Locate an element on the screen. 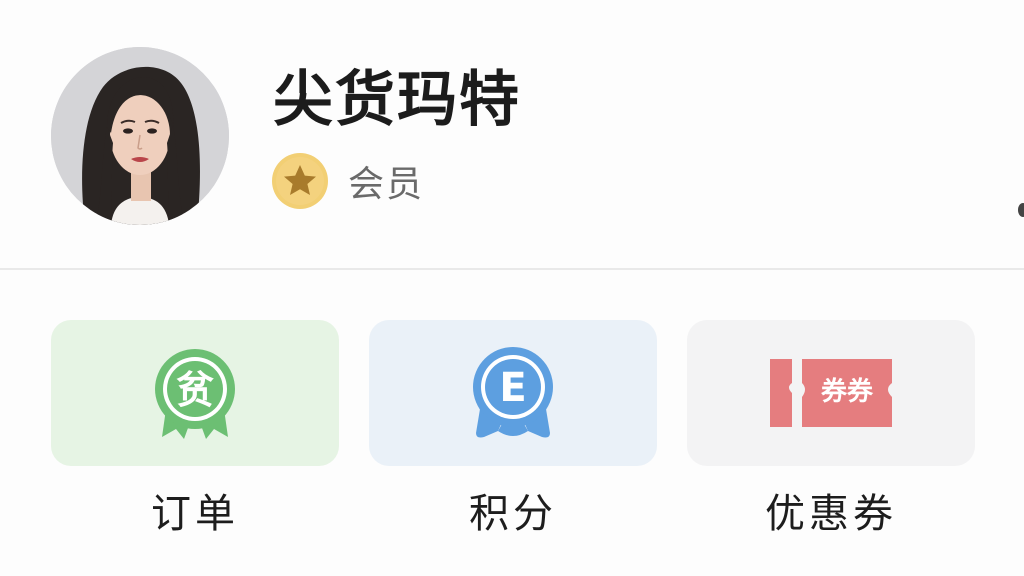  coupon-ticket-icon: 券券 is located at coordinates (831, 393).